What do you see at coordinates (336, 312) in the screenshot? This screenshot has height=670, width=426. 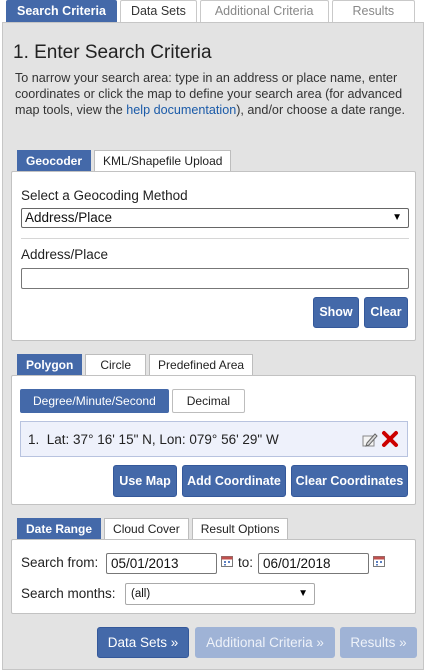 I see `show-button: Show` at bounding box center [336, 312].